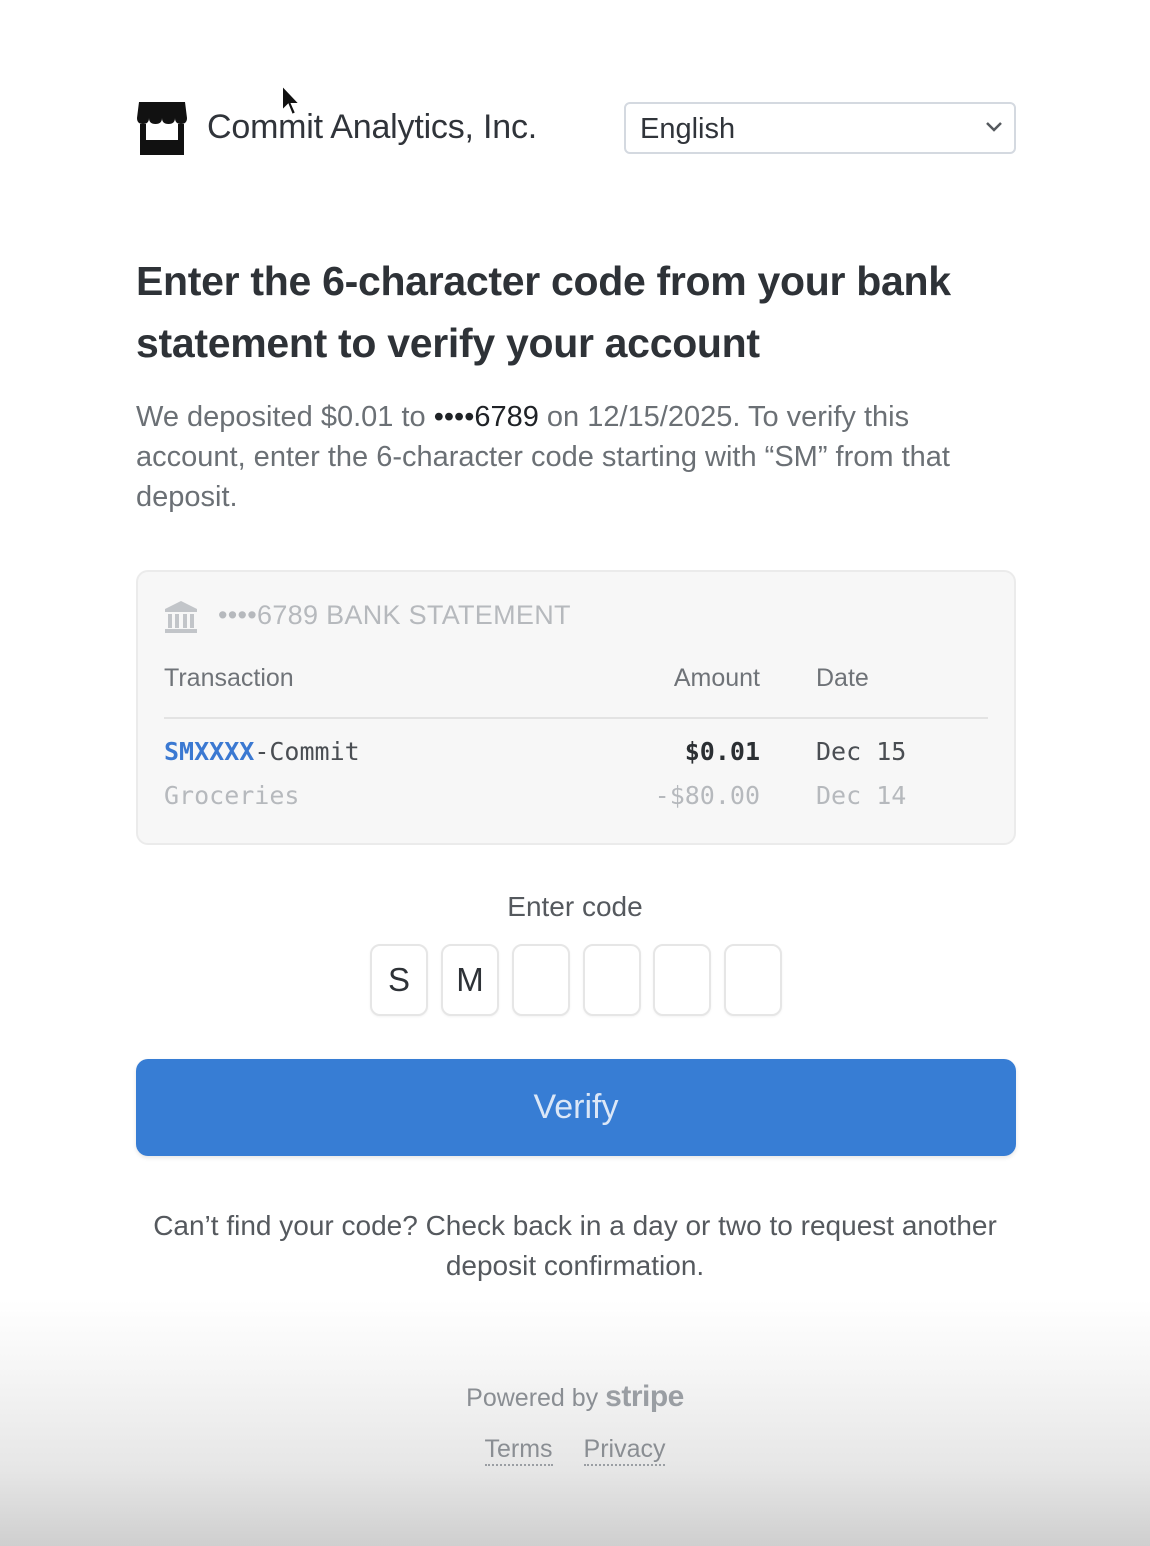 The width and height of the screenshot is (1150, 1546). I want to click on language-selected-value: English, so click(688, 129).